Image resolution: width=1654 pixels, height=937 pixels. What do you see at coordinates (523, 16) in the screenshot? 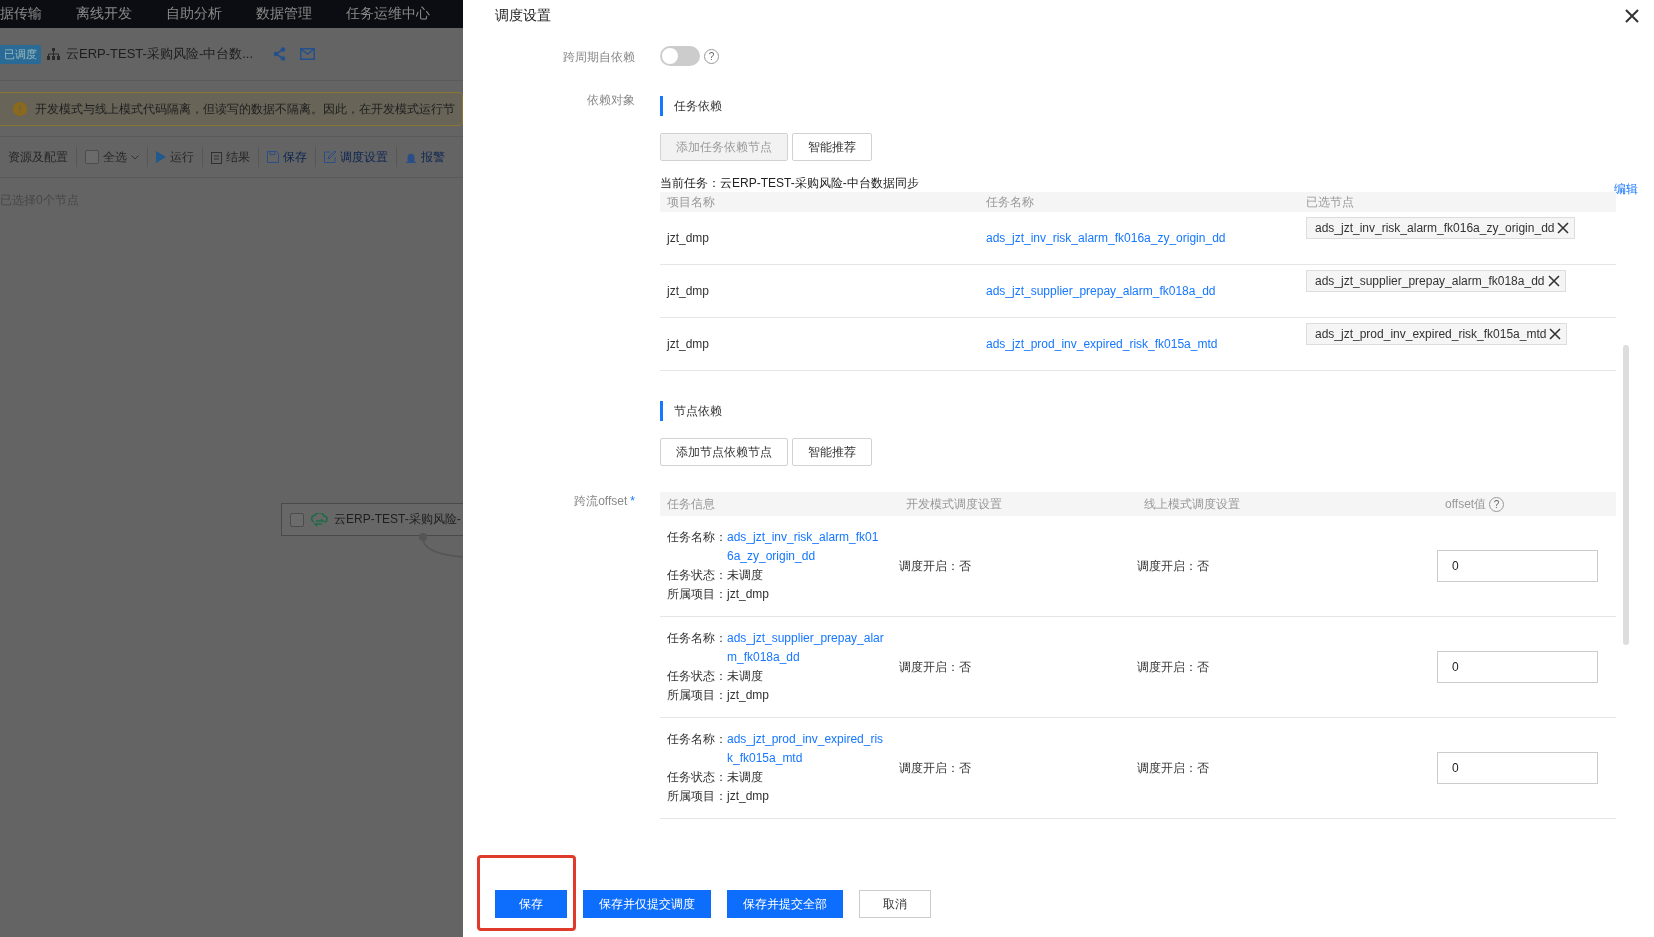
I see `drawer-title: 调度设置` at bounding box center [523, 16].